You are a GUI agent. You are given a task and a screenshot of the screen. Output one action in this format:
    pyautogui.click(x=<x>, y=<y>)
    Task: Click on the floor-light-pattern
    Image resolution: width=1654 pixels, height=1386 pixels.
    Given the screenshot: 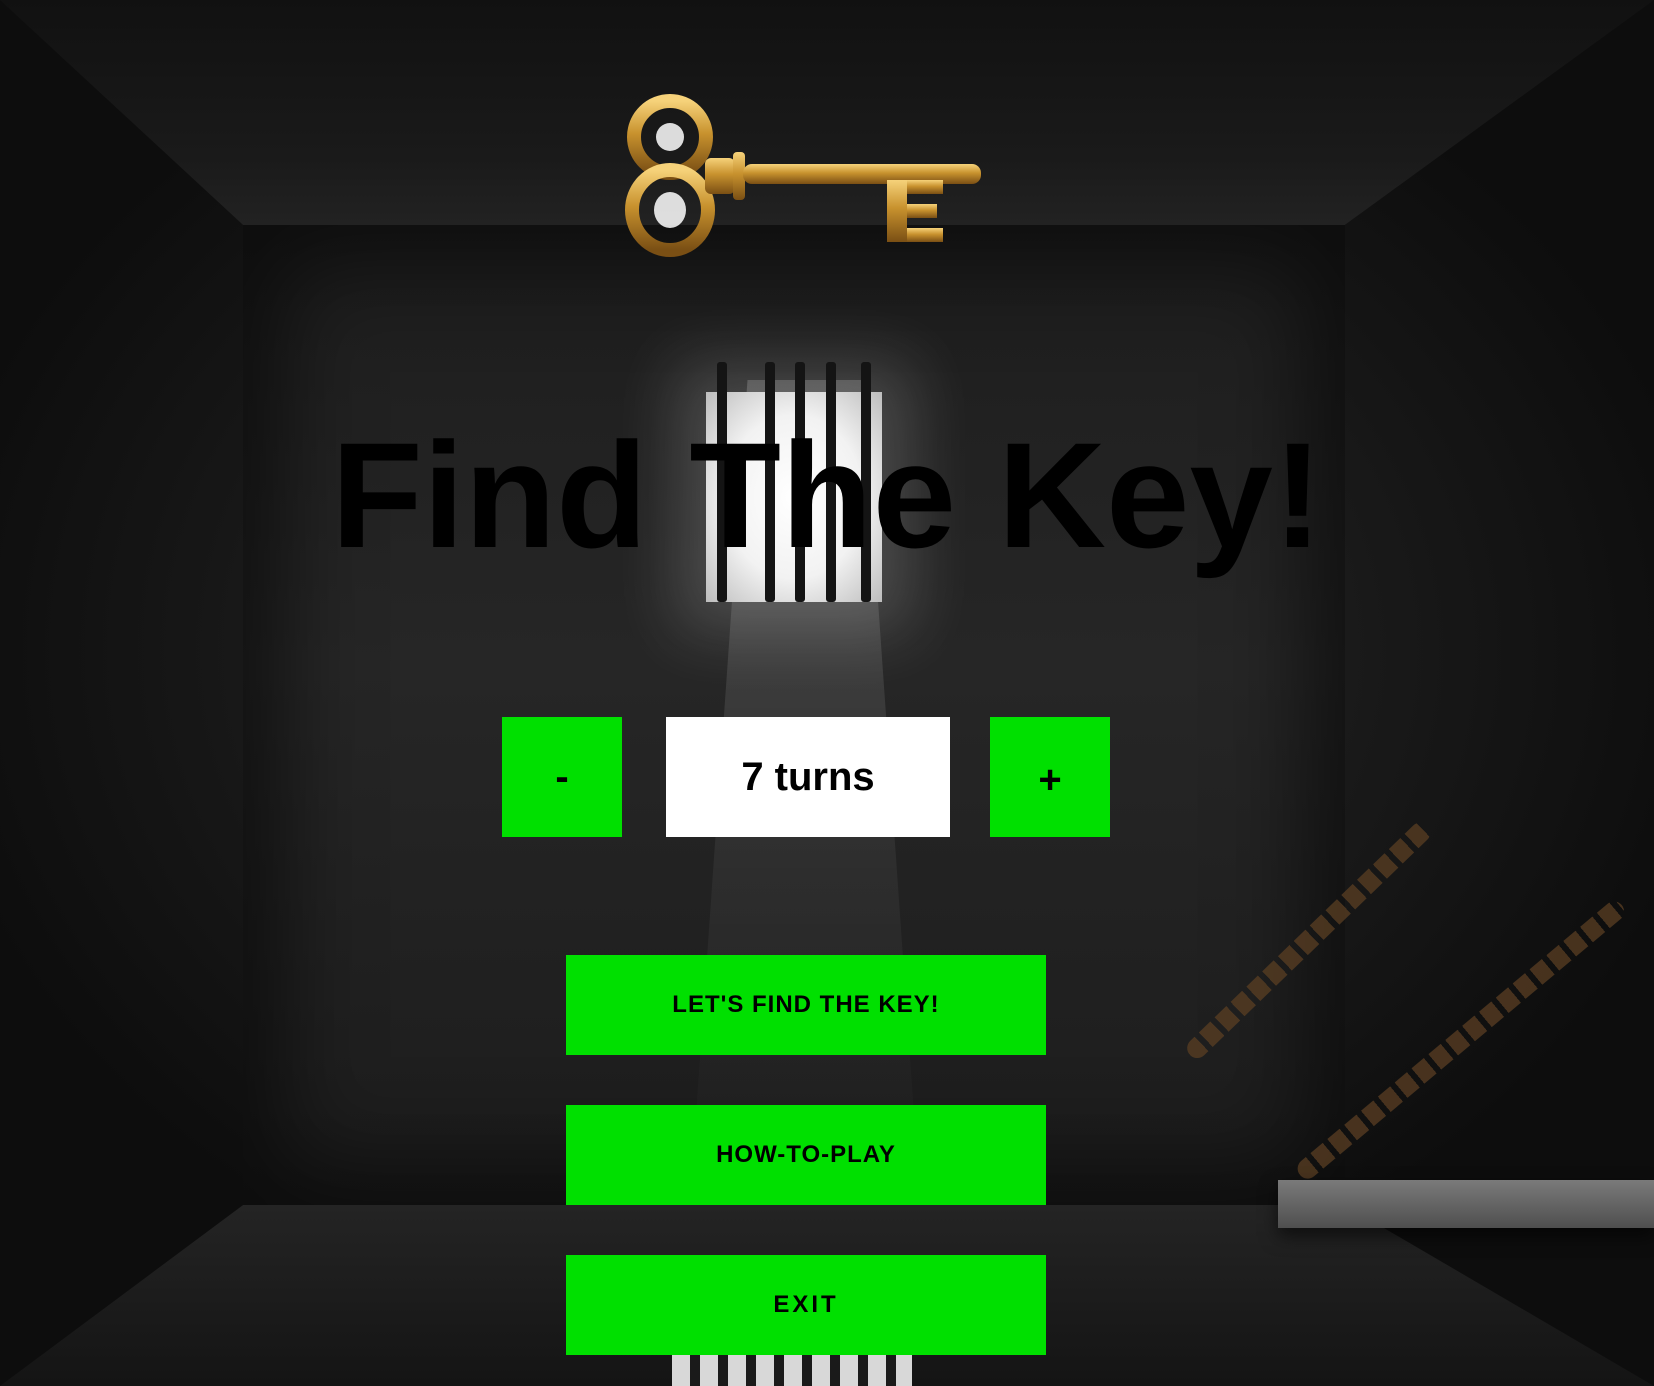 What is the action you would take?
    pyautogui.click(x=792, y=1369)
    